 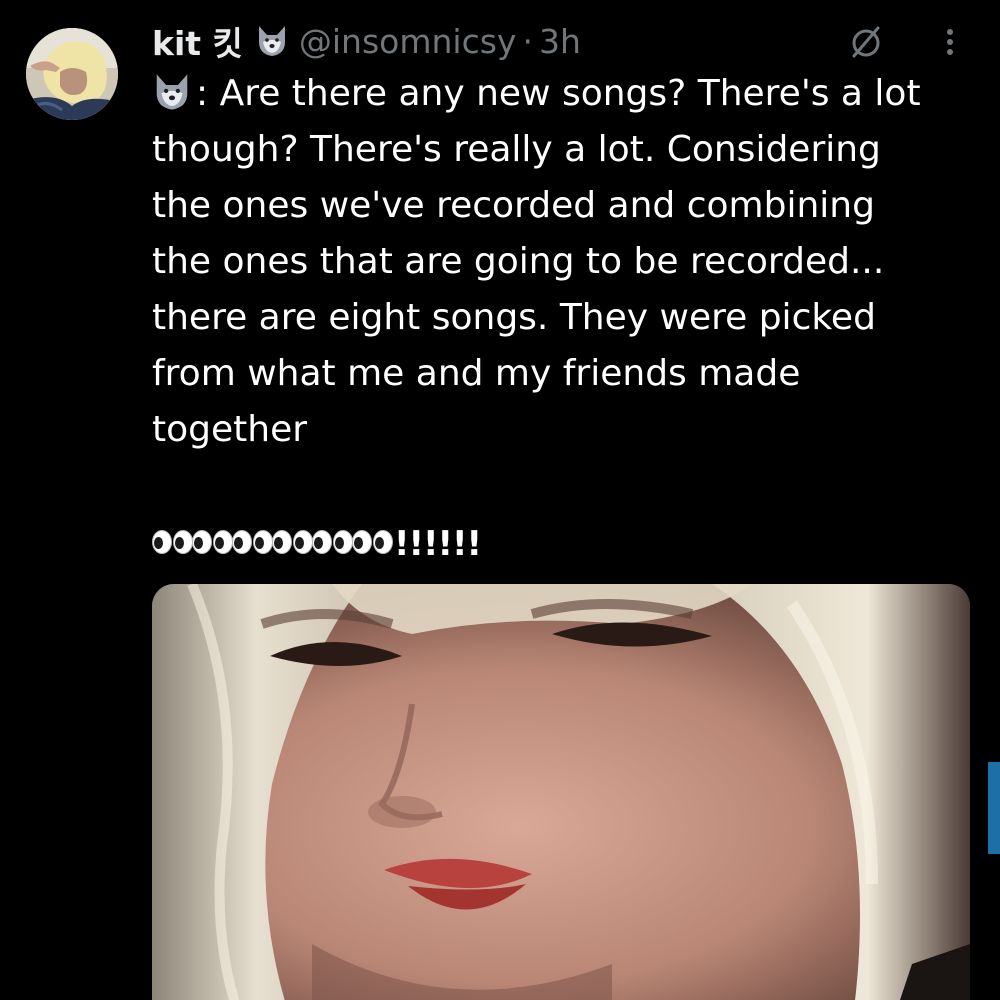 I want to click on tweet-text-line-5: there are eight songs. They were picked, so click(x=514, y=317).